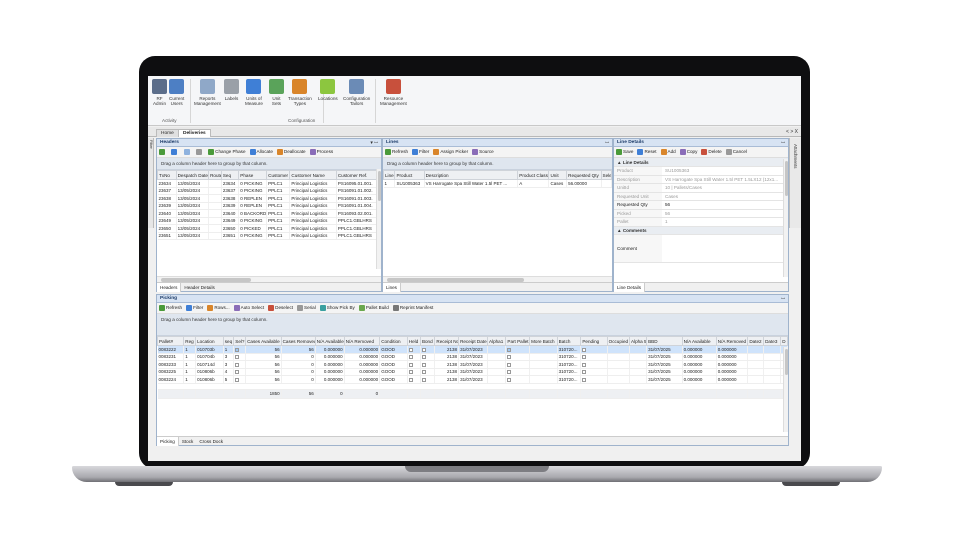 This screenshot has width=954, height=542. Describe the element at coordinates (785, 218) in the screenshot. I see `vertical-scrollbar` at that location.